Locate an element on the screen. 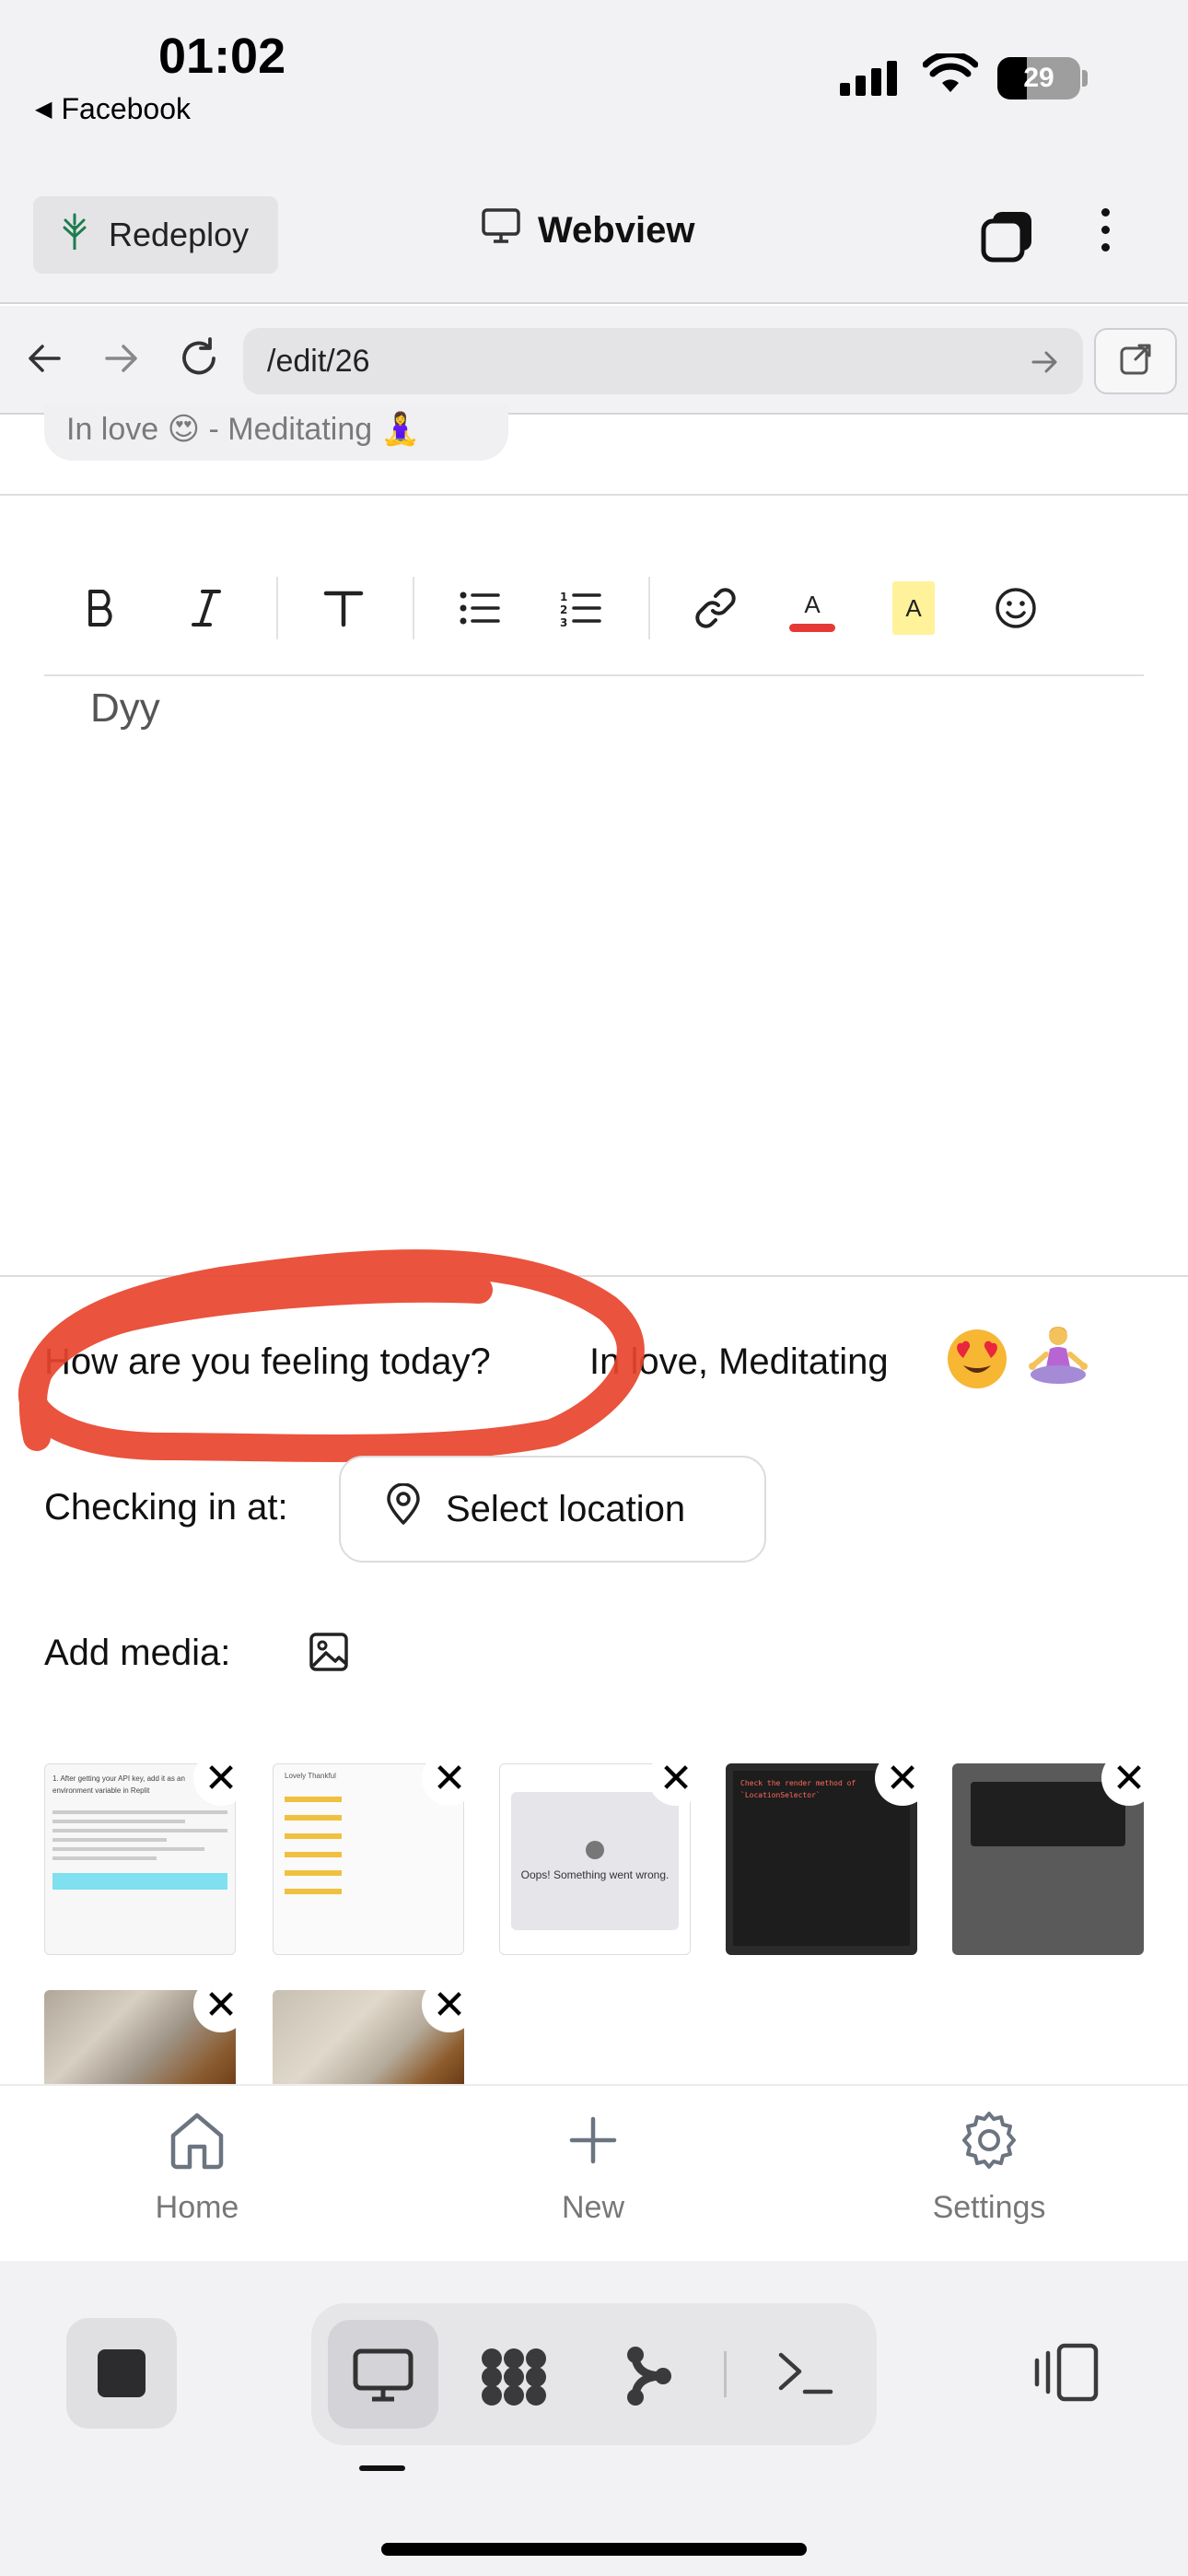 The width and height of the screenshot is (1188, 2576). toolbar-divider is located at coordinates (594, 675).